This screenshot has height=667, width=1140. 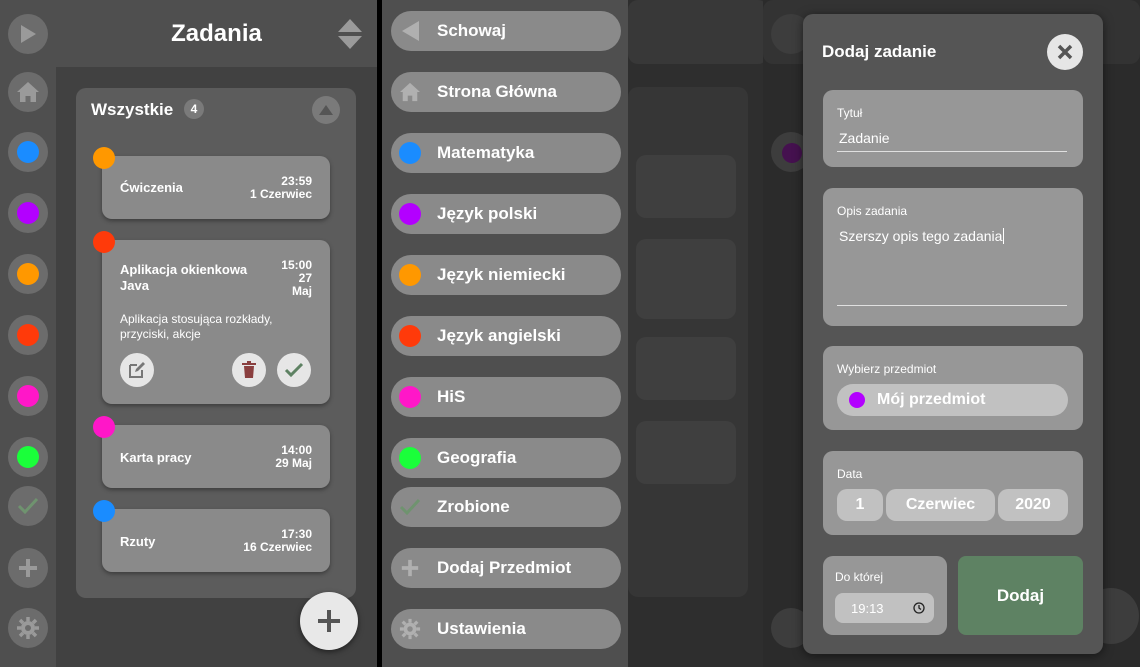 I want to click on menu-expand-button, so click(x=28, y=34).